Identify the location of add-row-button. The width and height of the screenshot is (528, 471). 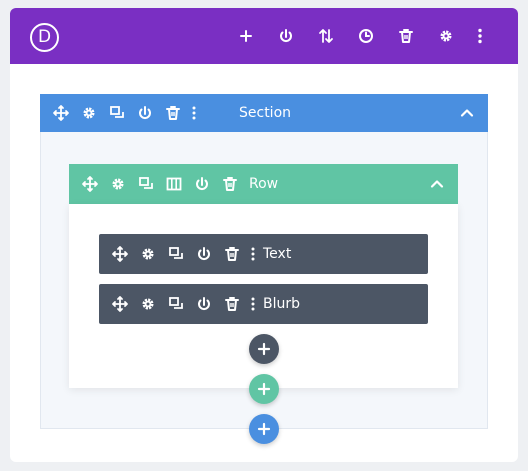
(264, 389).